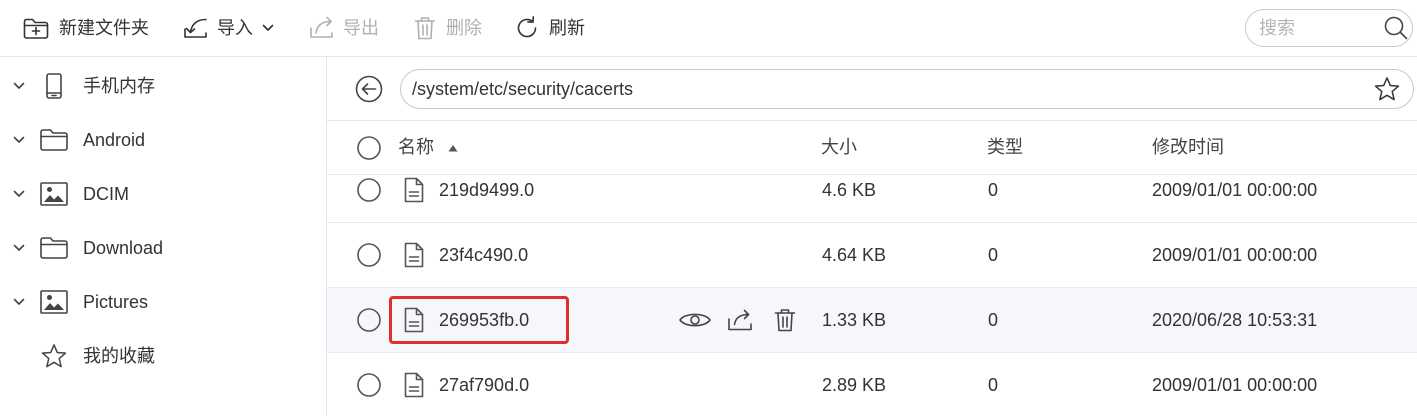  What do you see at coordinates (1005, 147) in the screenshot?
I see `column-header-type: 类型` at bounding box center [1005, 147].